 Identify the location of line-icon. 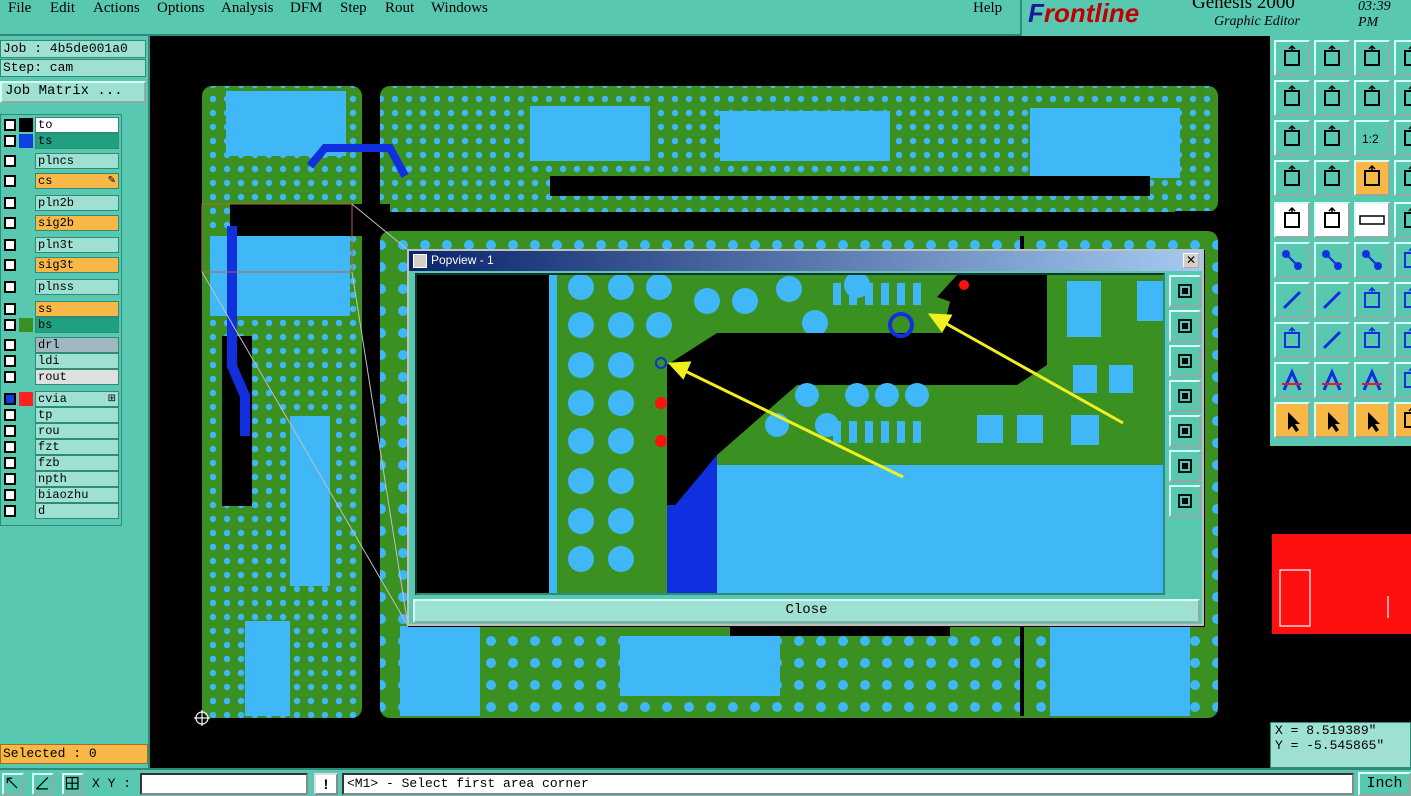
(1292, 300).